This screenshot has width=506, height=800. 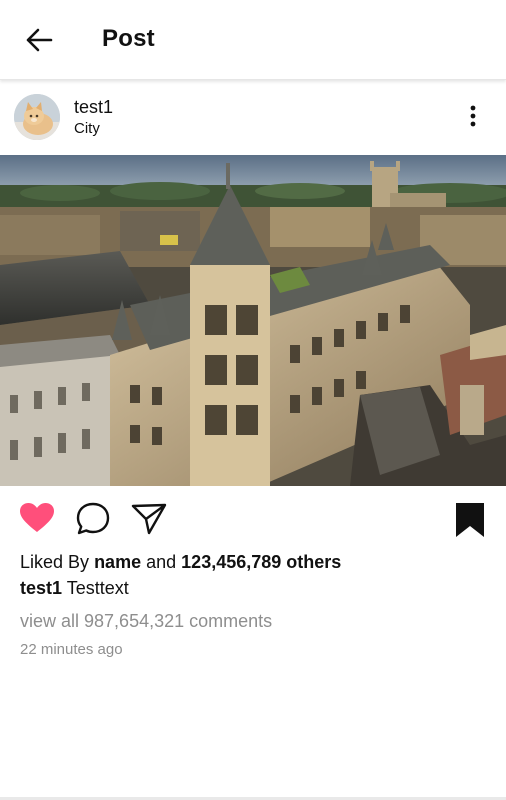 I want to click on post-timestamp: 22 minutes ago, so click(x=71, y=649).